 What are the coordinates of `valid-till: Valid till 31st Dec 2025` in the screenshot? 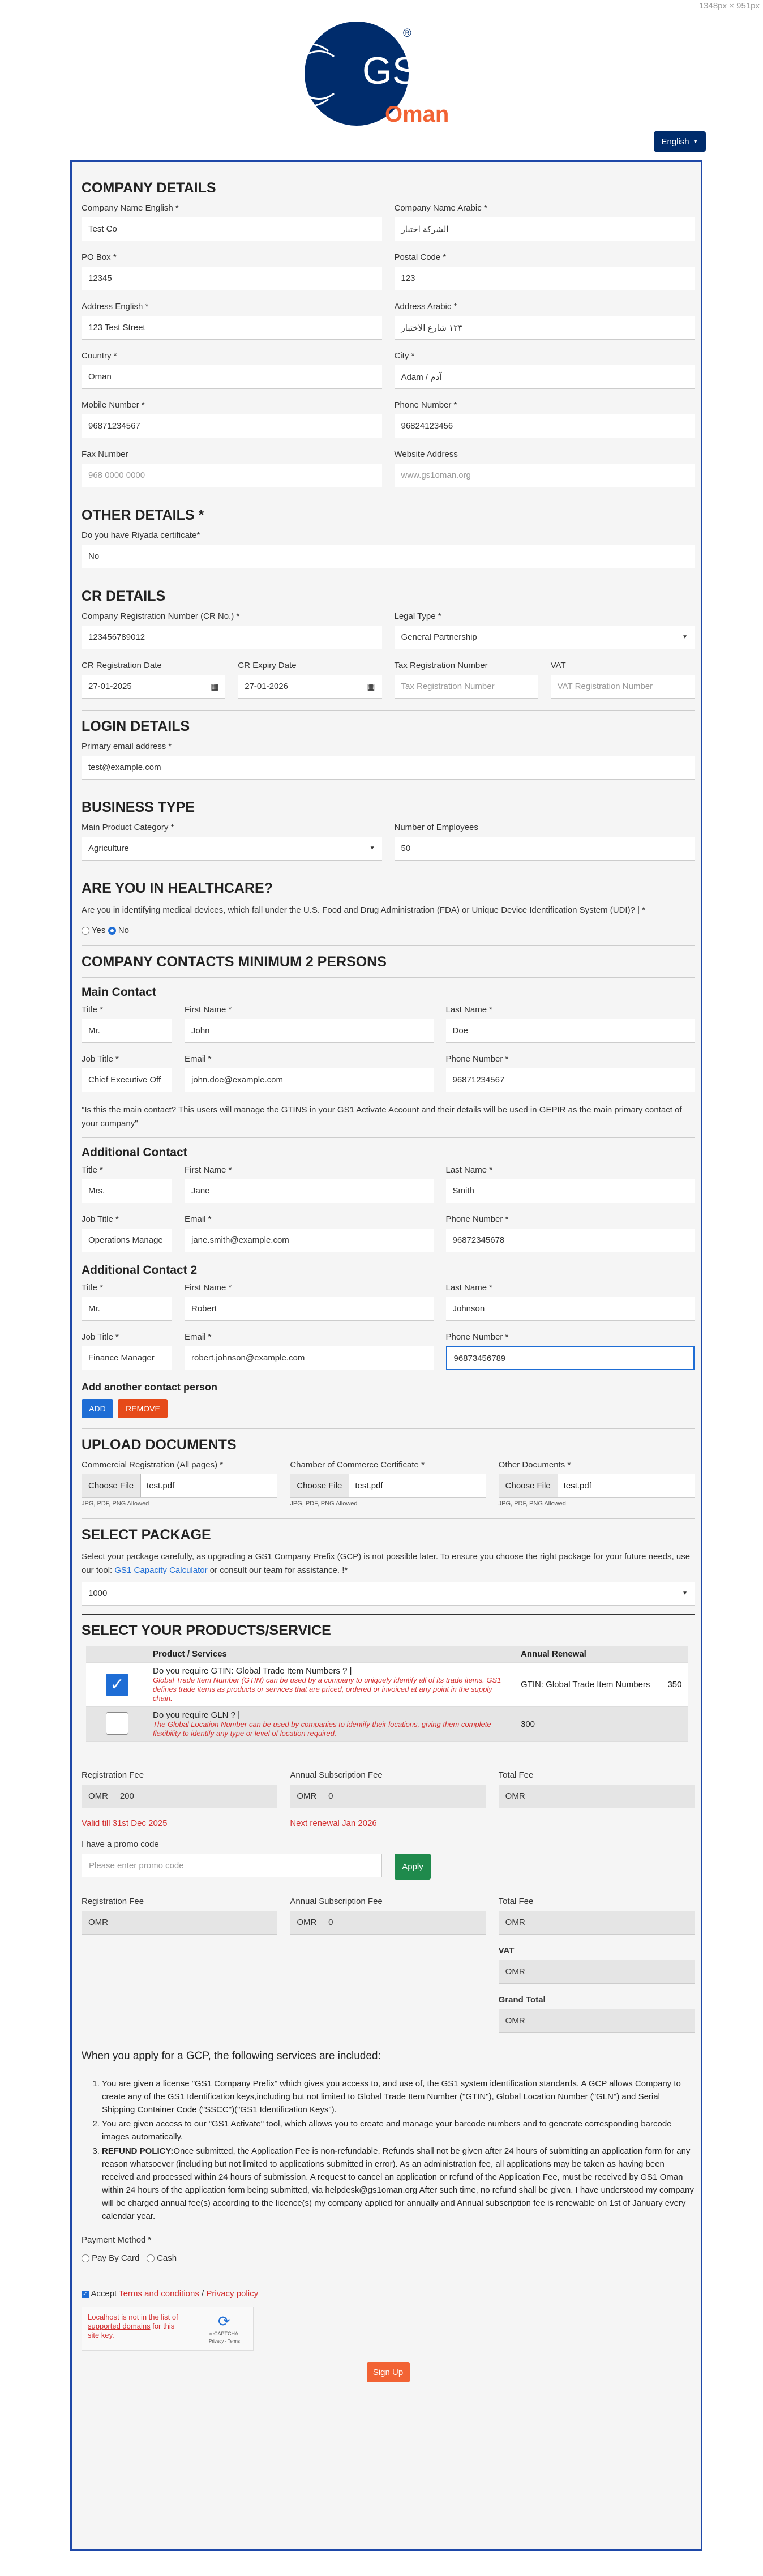 It's located at (125, 1823).